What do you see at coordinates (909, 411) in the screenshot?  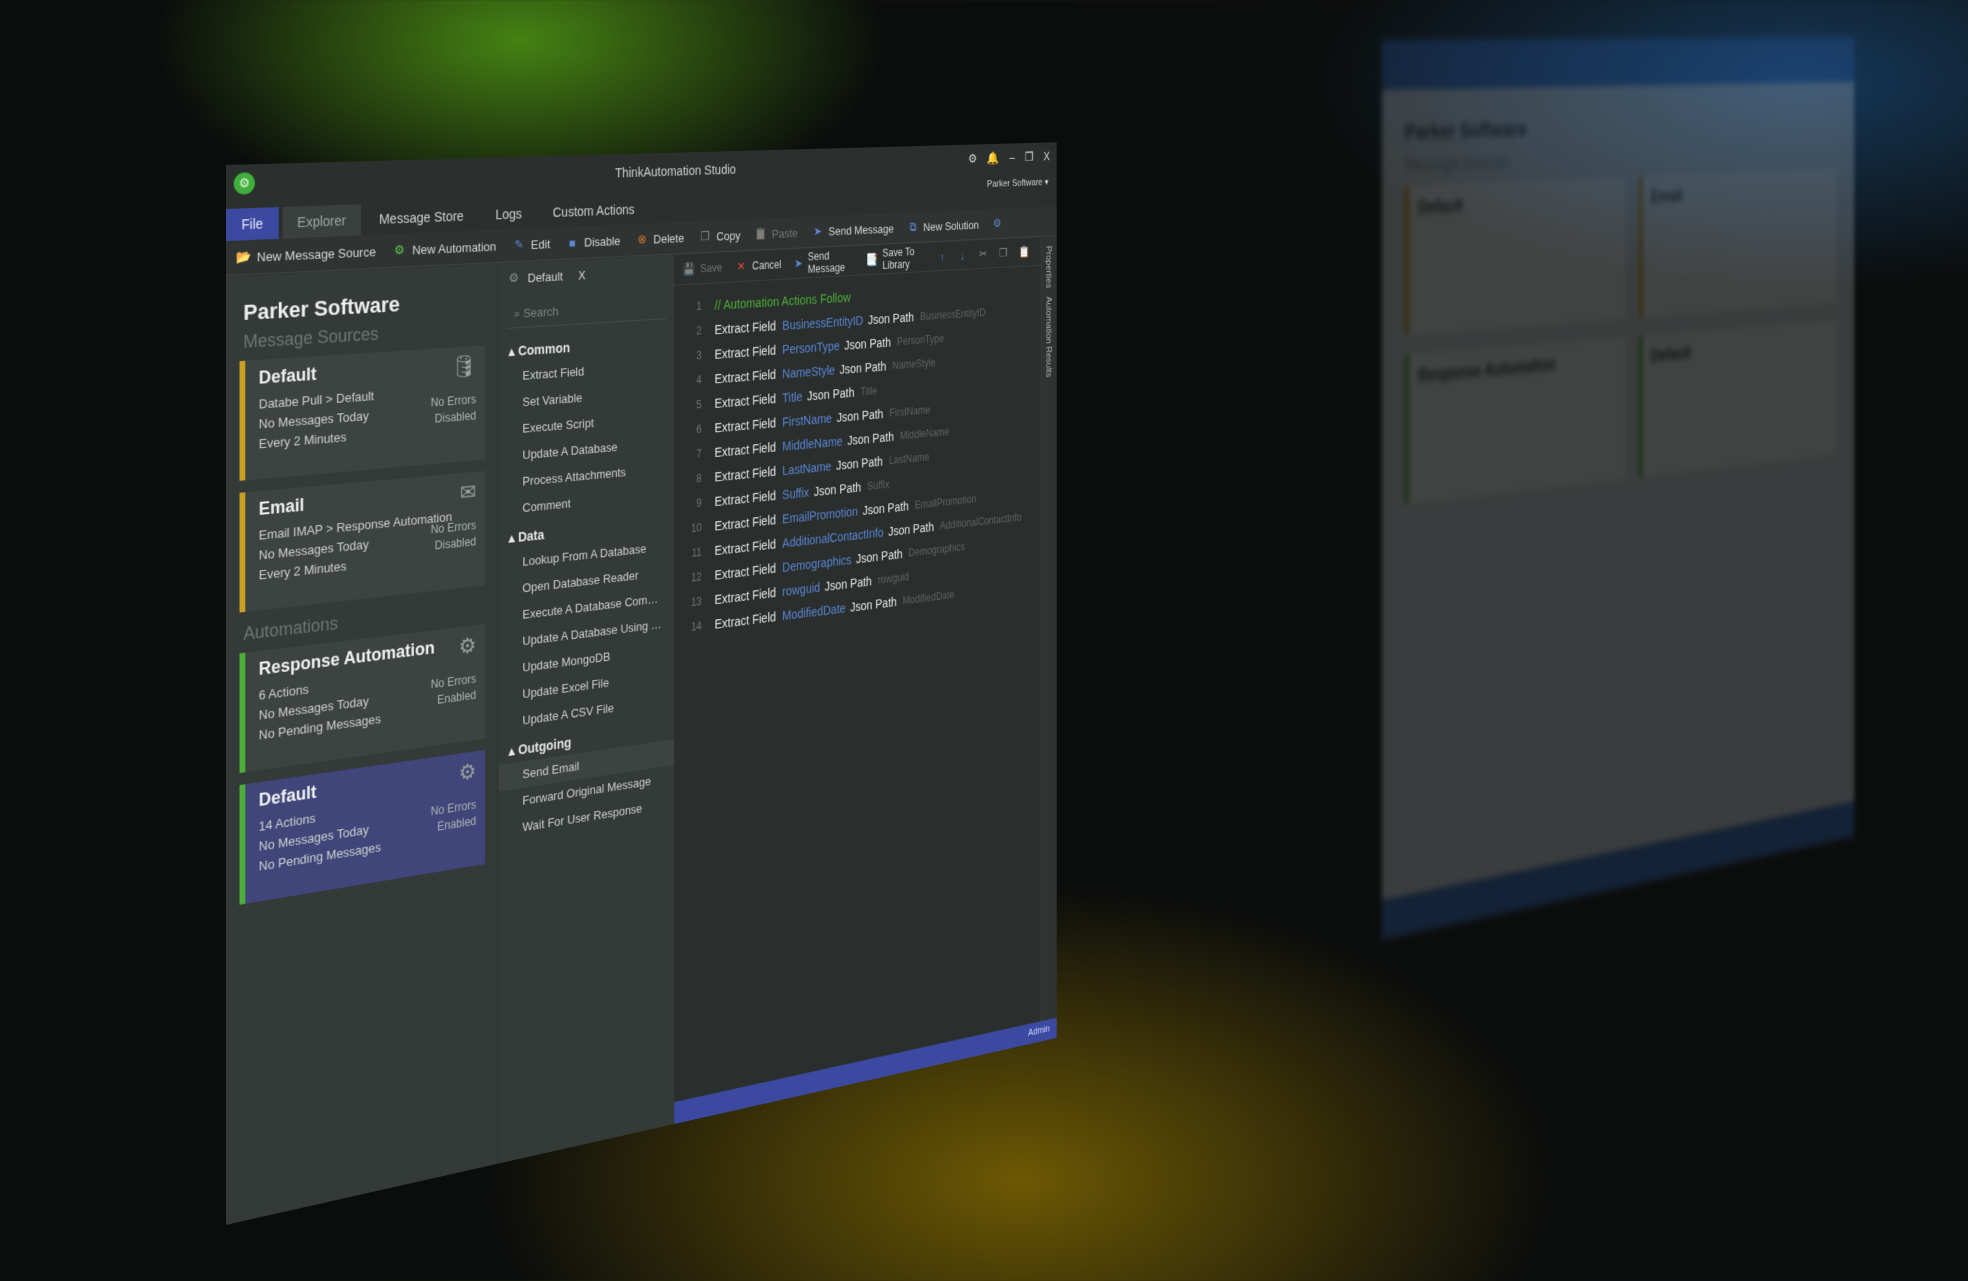 I see `json-path-value: FirstName` at bounding box center [909, 411].